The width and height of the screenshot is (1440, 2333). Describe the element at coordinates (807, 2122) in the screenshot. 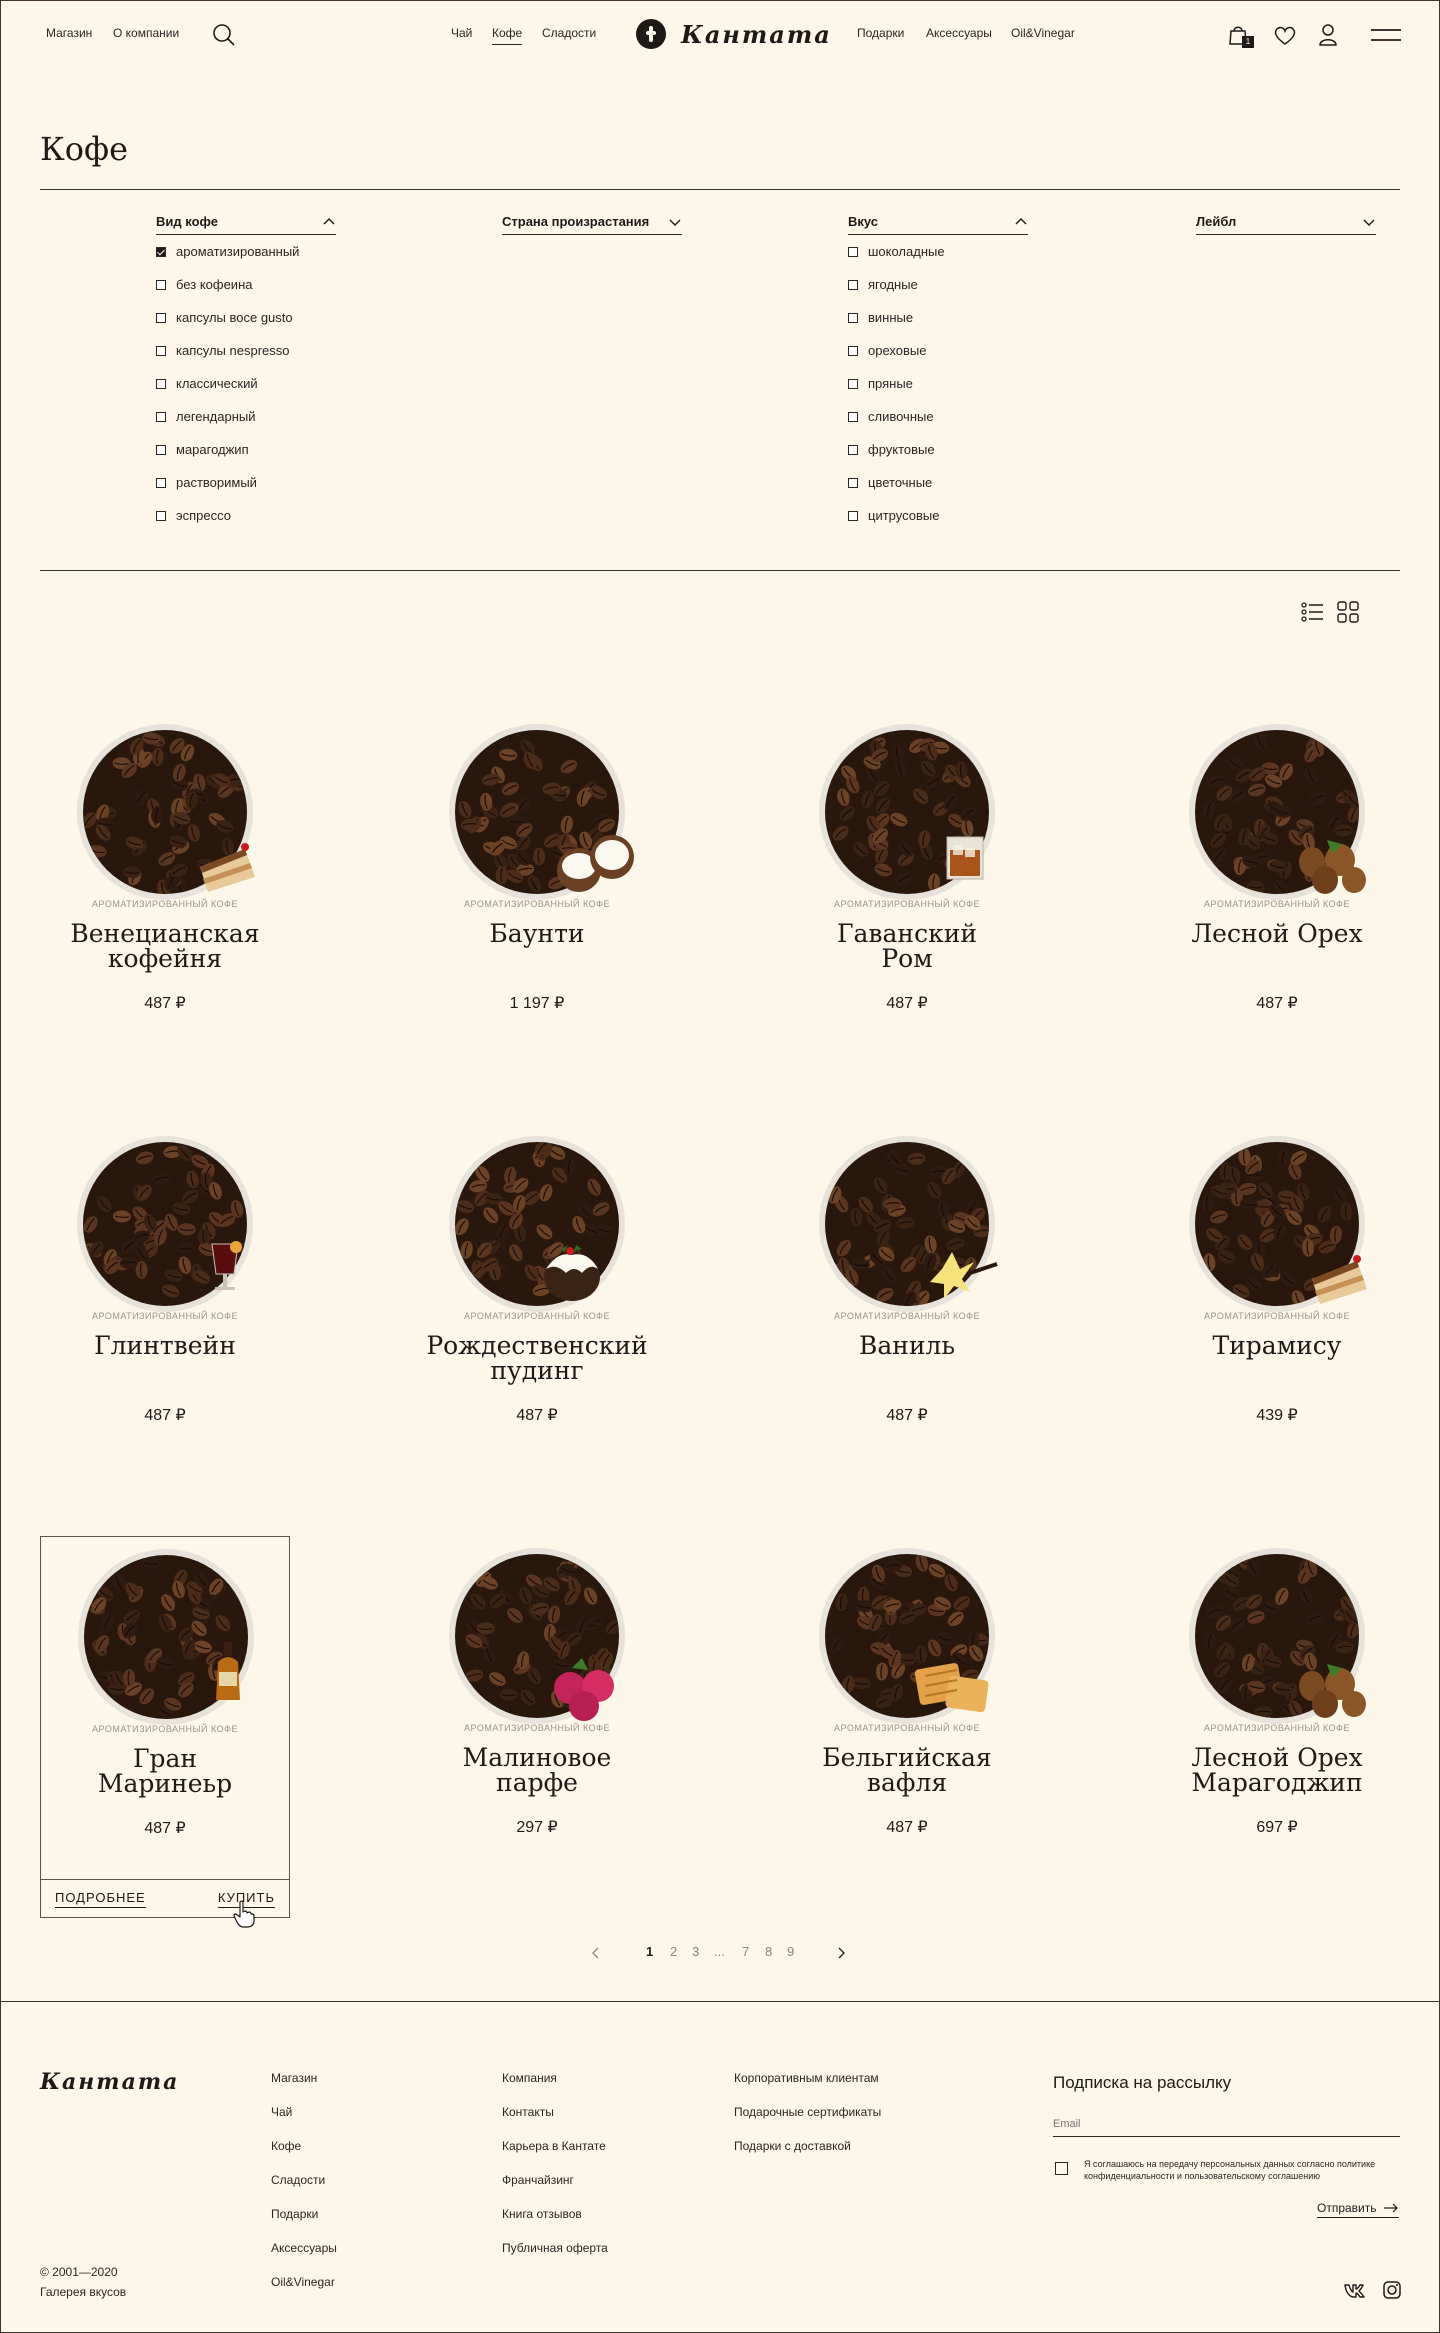

I see `footer-link: Подарочные сертификаты` at that location.